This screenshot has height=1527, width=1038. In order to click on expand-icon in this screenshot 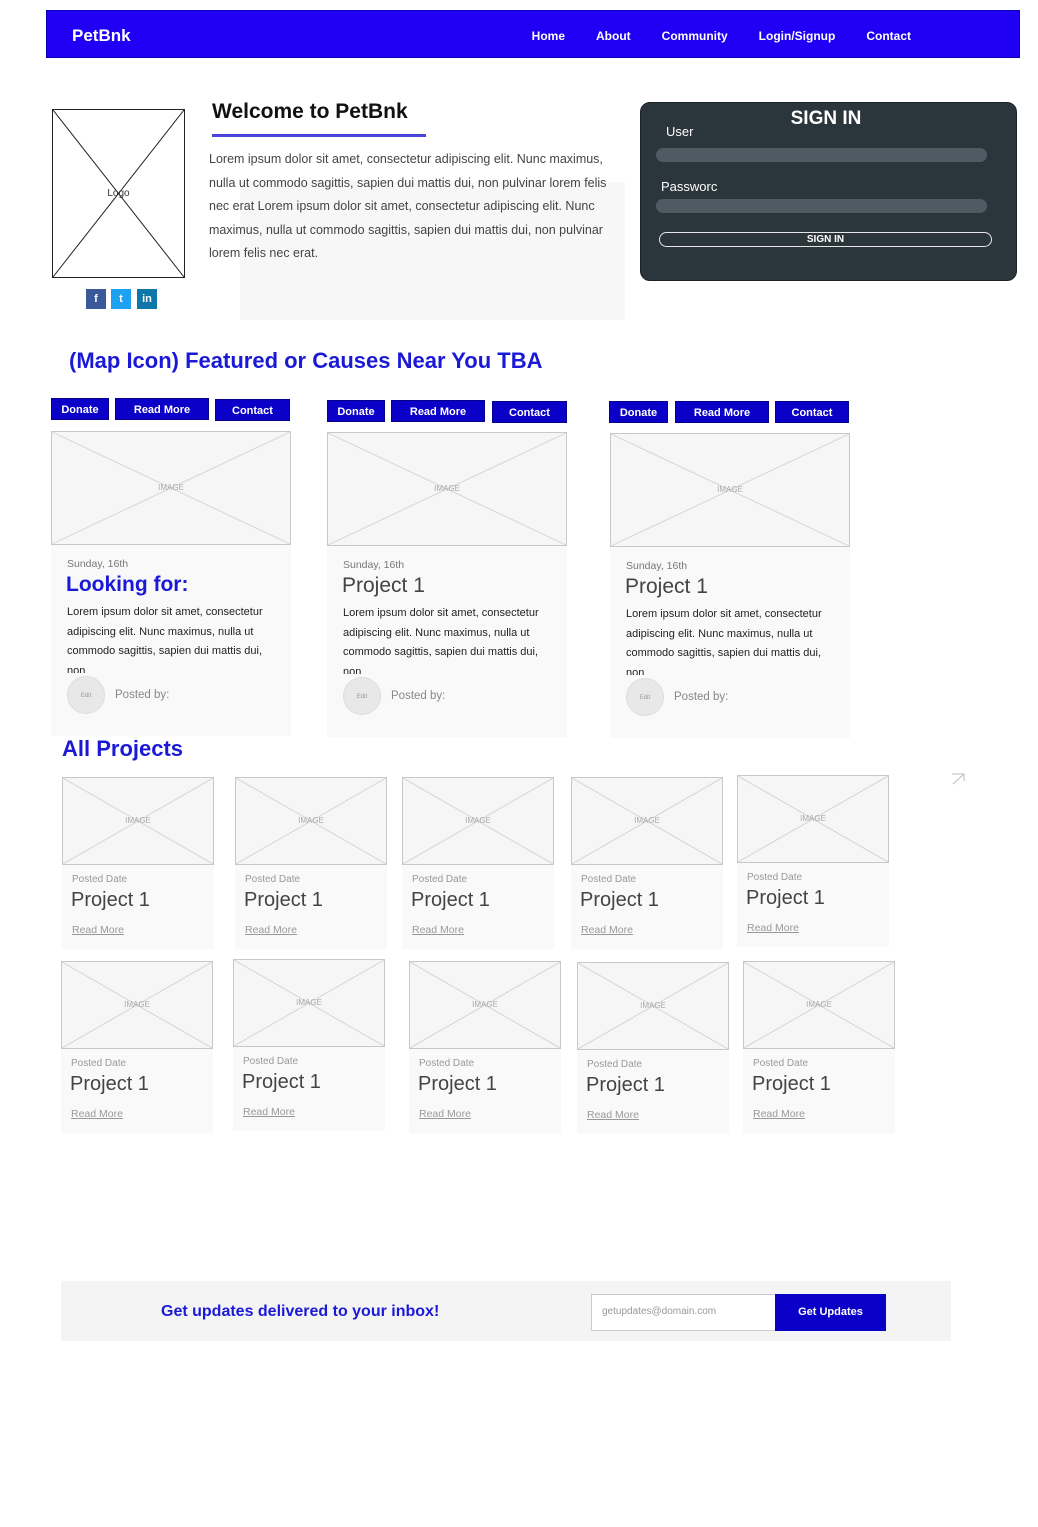, I will do `click(958, 779)`.